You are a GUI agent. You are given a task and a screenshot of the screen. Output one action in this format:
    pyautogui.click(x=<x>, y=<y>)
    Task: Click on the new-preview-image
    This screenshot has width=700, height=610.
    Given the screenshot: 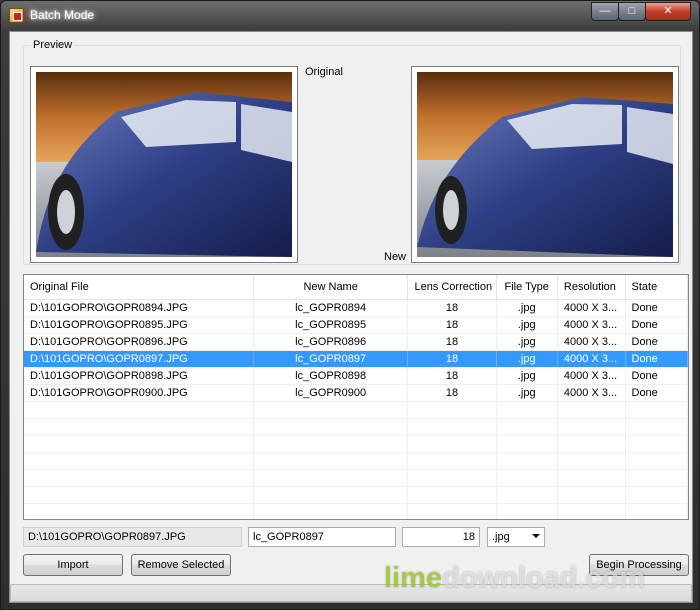 What is the action you would take?
    pyautogui.click(x=545, y=164)
    